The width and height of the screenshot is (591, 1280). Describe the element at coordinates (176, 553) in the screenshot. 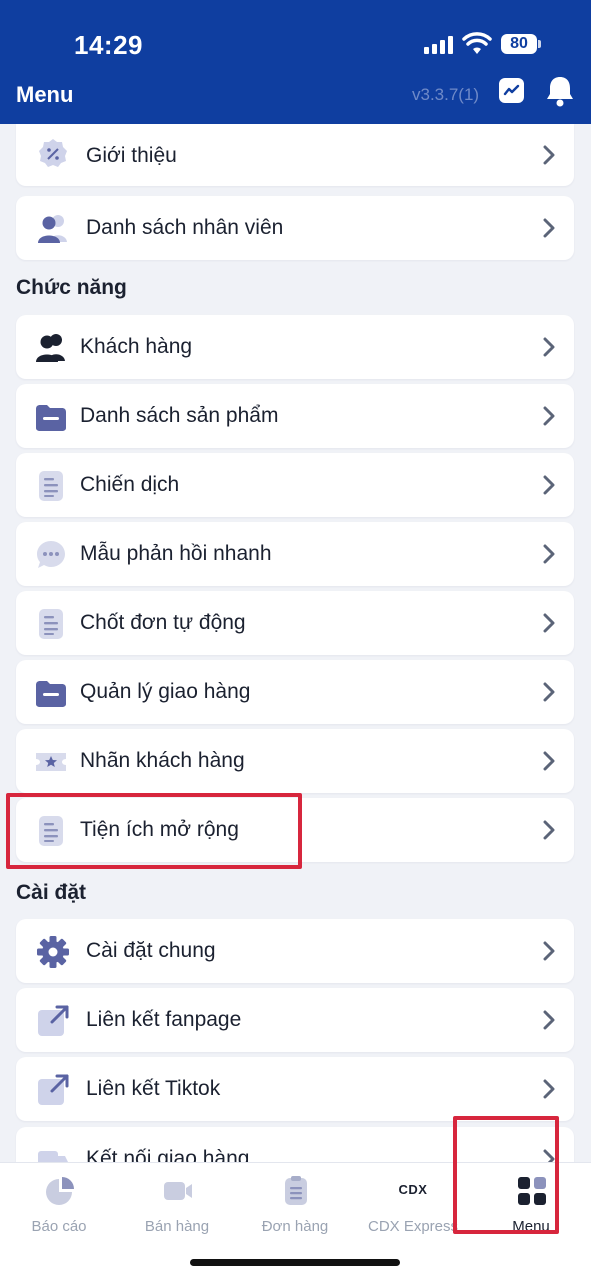

I see `menu-item-label: Mẫu phản hồi nhanh` at that location.